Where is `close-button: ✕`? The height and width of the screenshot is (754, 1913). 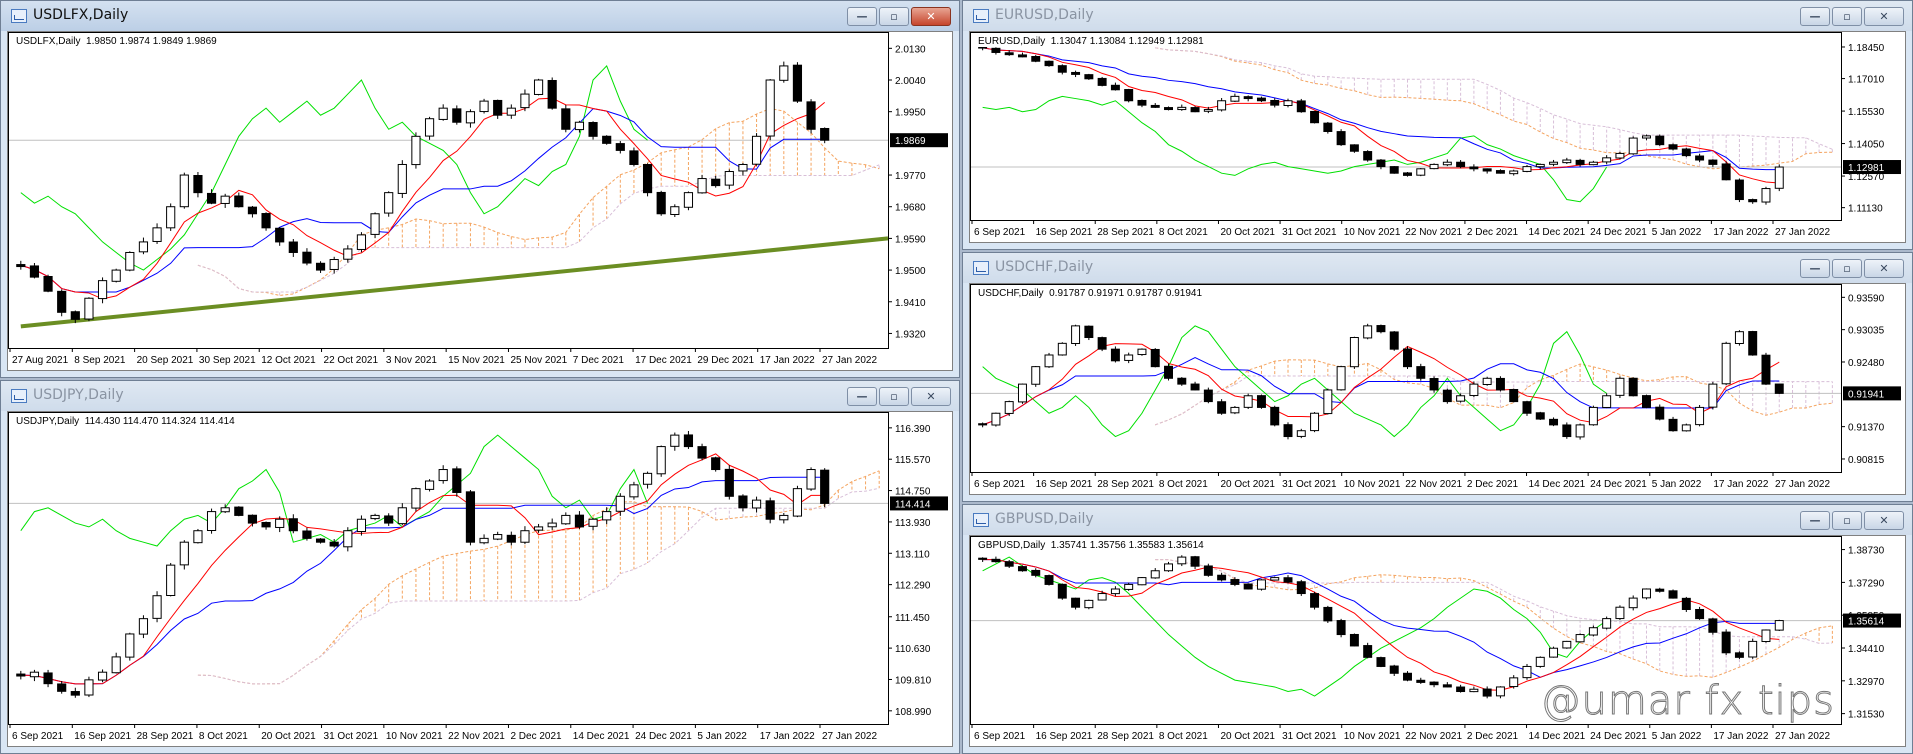 close-button: ✕ is located at coordinates (1884, 520).